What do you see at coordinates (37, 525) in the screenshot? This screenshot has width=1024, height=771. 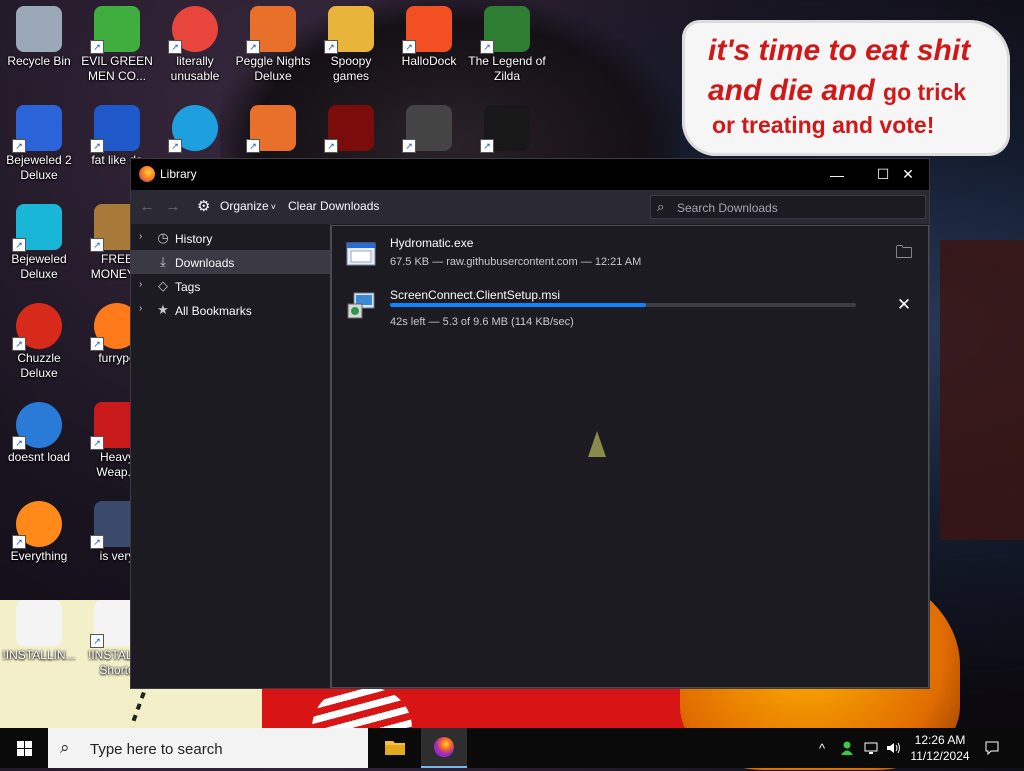 I see `magnifier-icon: ↗` at bounding box center [37, 525].